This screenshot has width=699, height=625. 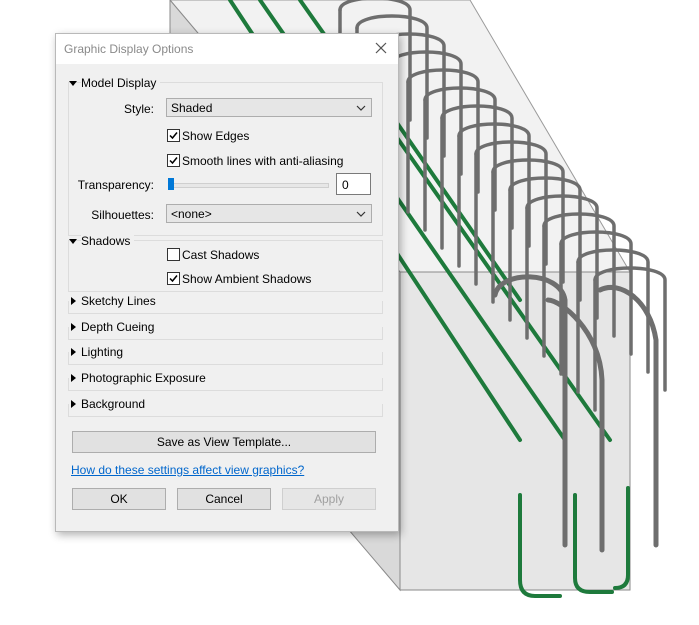 What do you see at coordinates (119, 499) in the screenshot?
I see `ok-button: OK` at bounding box center [119, 499].